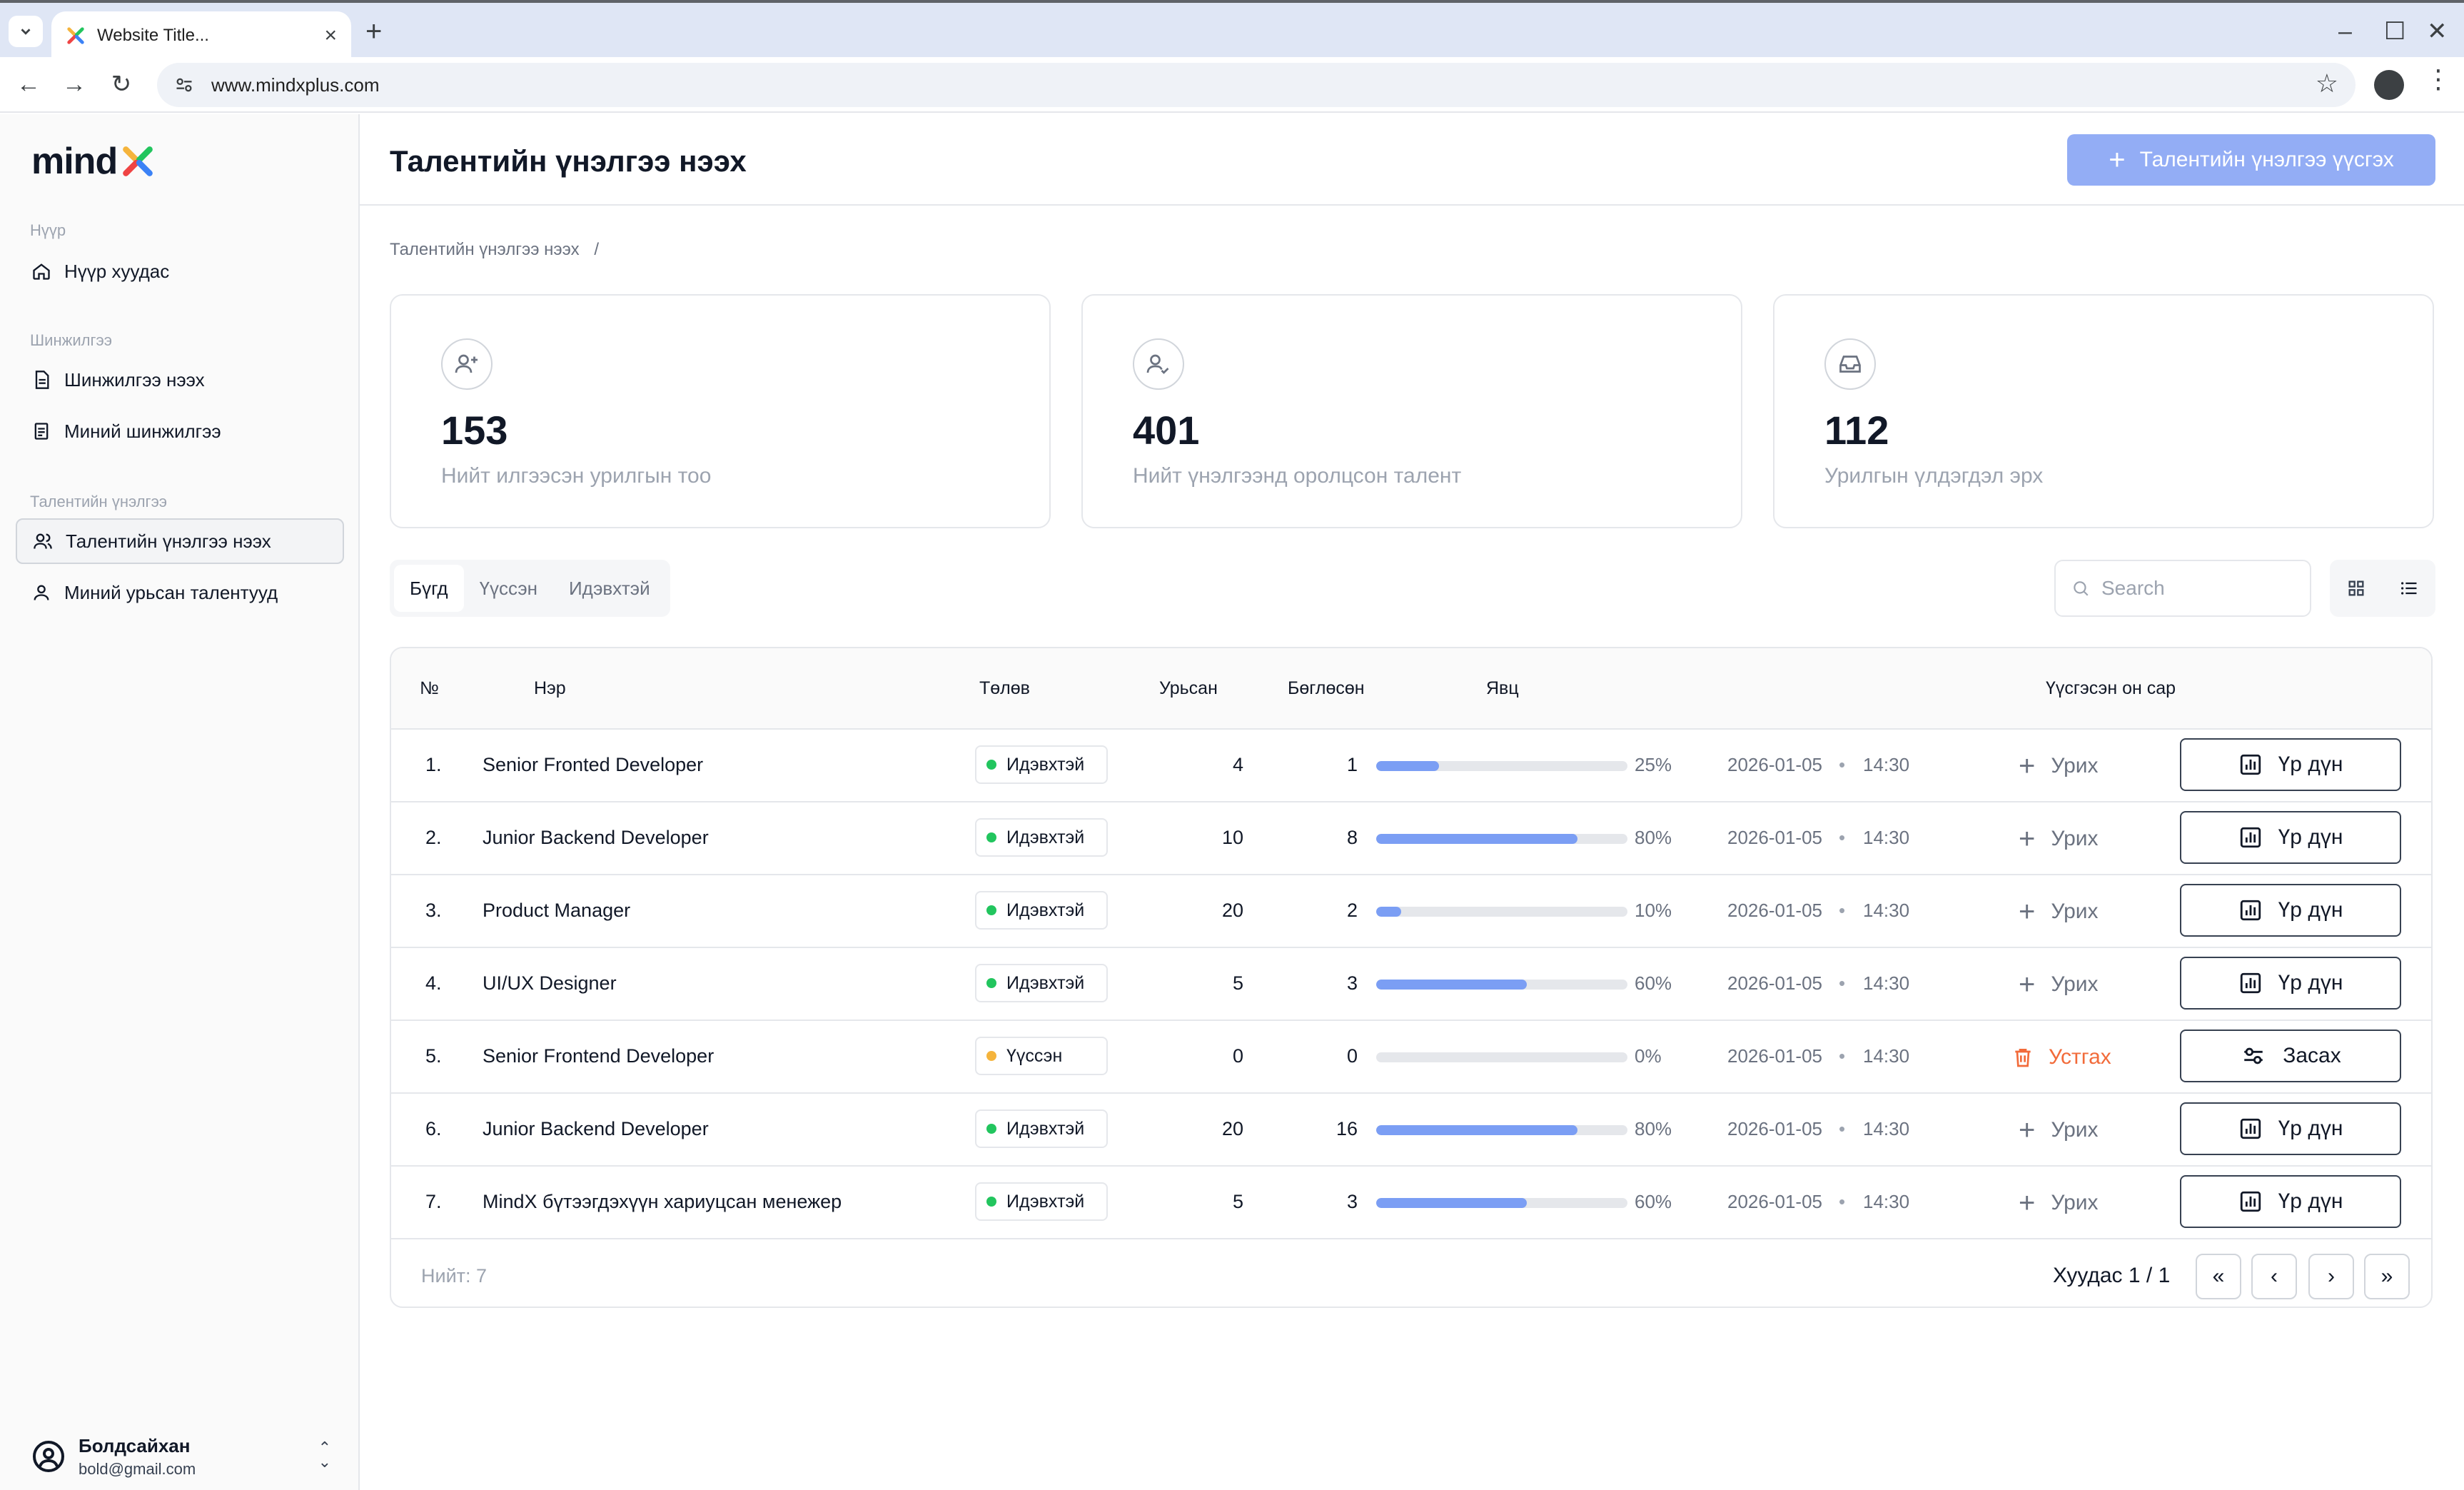 Image resolution: width=2464 pixels, height=1490 pixels. I want to click on column-header-name: Нэр, so click(550, 688).